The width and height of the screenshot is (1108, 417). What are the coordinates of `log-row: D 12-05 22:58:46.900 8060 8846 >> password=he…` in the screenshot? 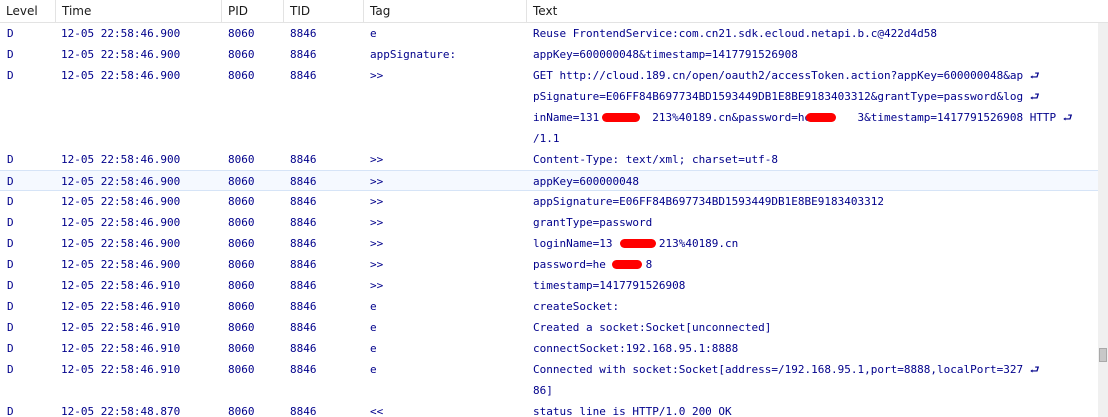 It's located at (549, 264).